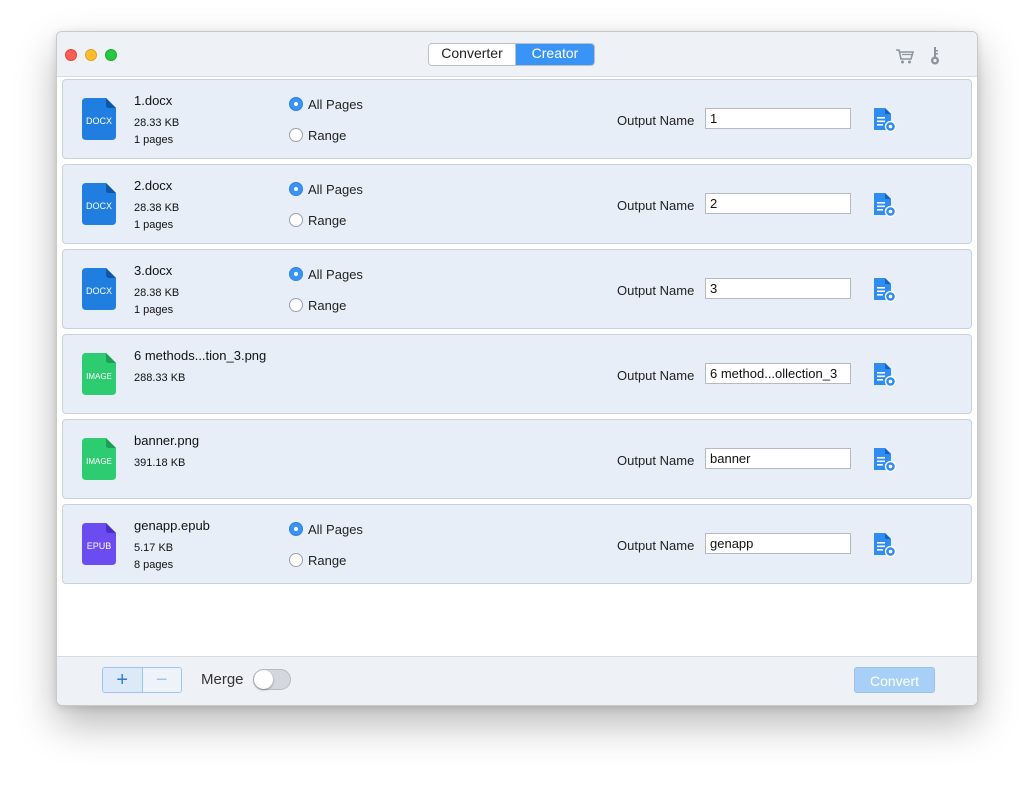 The height and width of the screenshot is (785, 1032). I want to click on merge-toggle, so click(272, 679).